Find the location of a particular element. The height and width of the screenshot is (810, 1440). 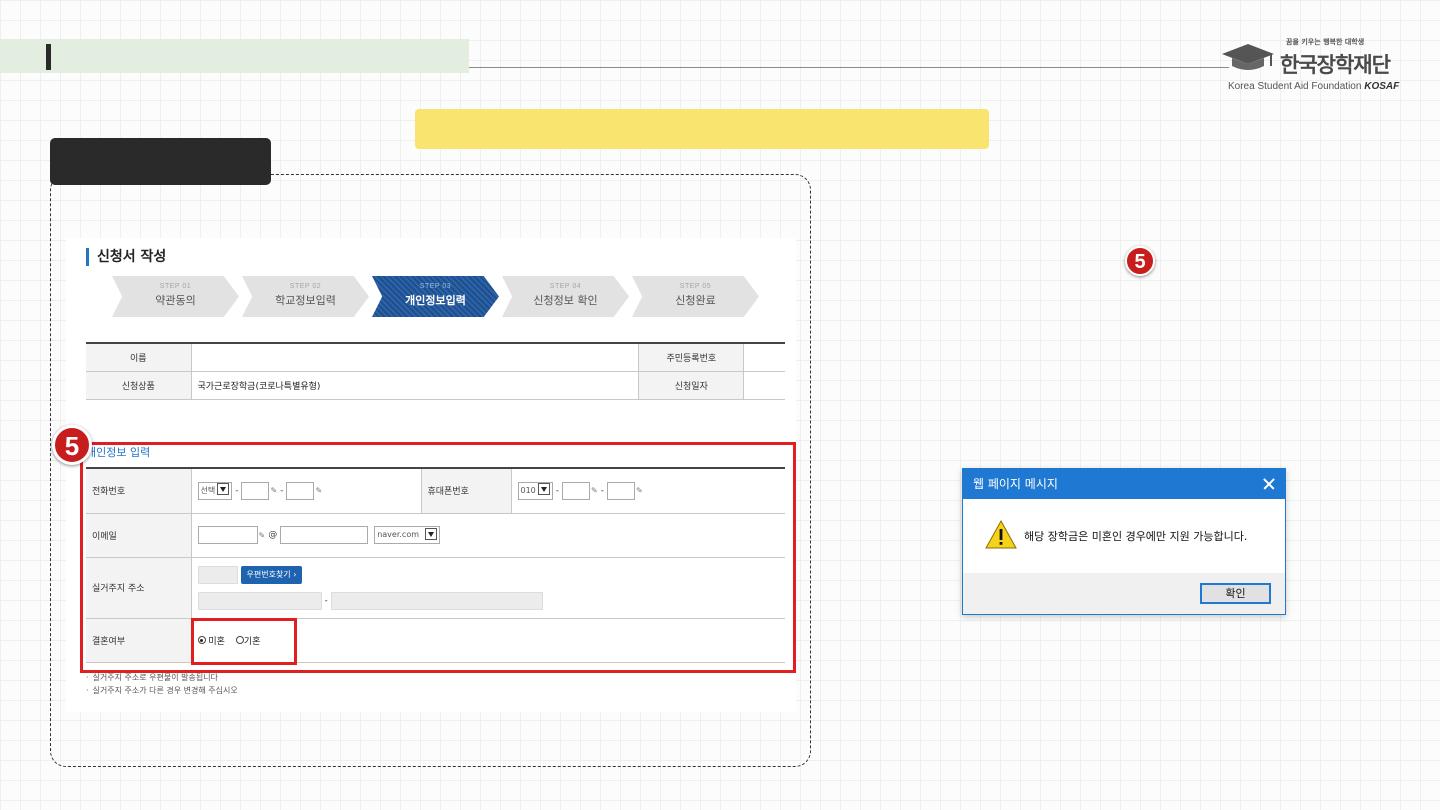

step-number-badge: 5 is located at coordinates (72, 445).